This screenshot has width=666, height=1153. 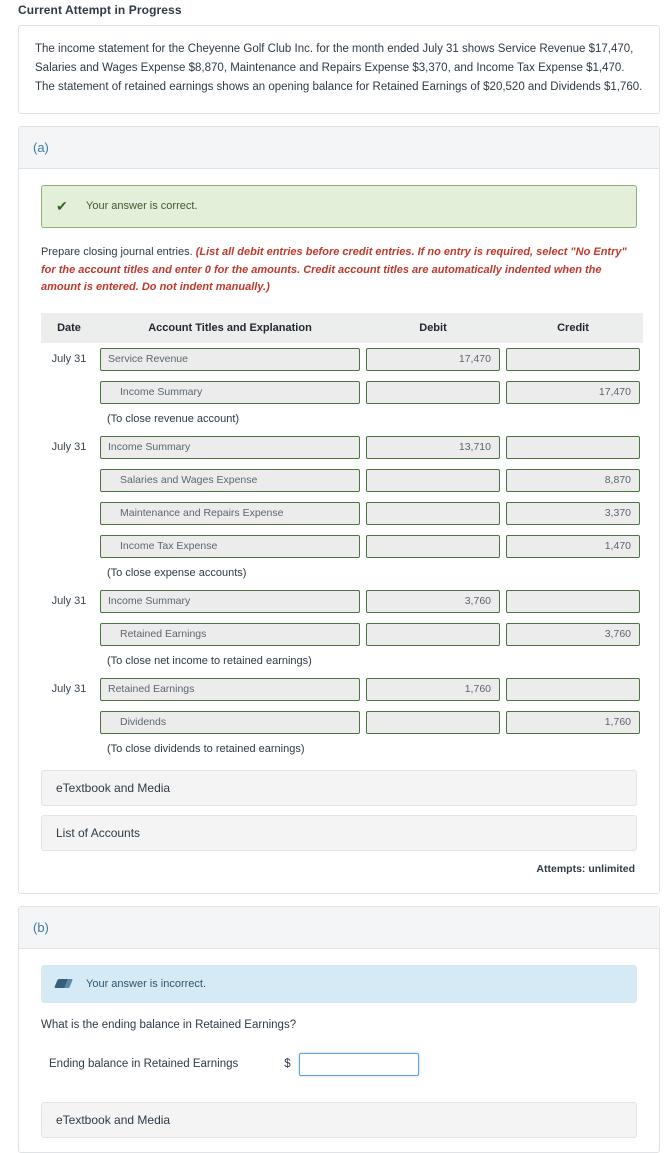 I want to click on instruction-main: Prepare closing journal entries., so click(x=117, y=251).